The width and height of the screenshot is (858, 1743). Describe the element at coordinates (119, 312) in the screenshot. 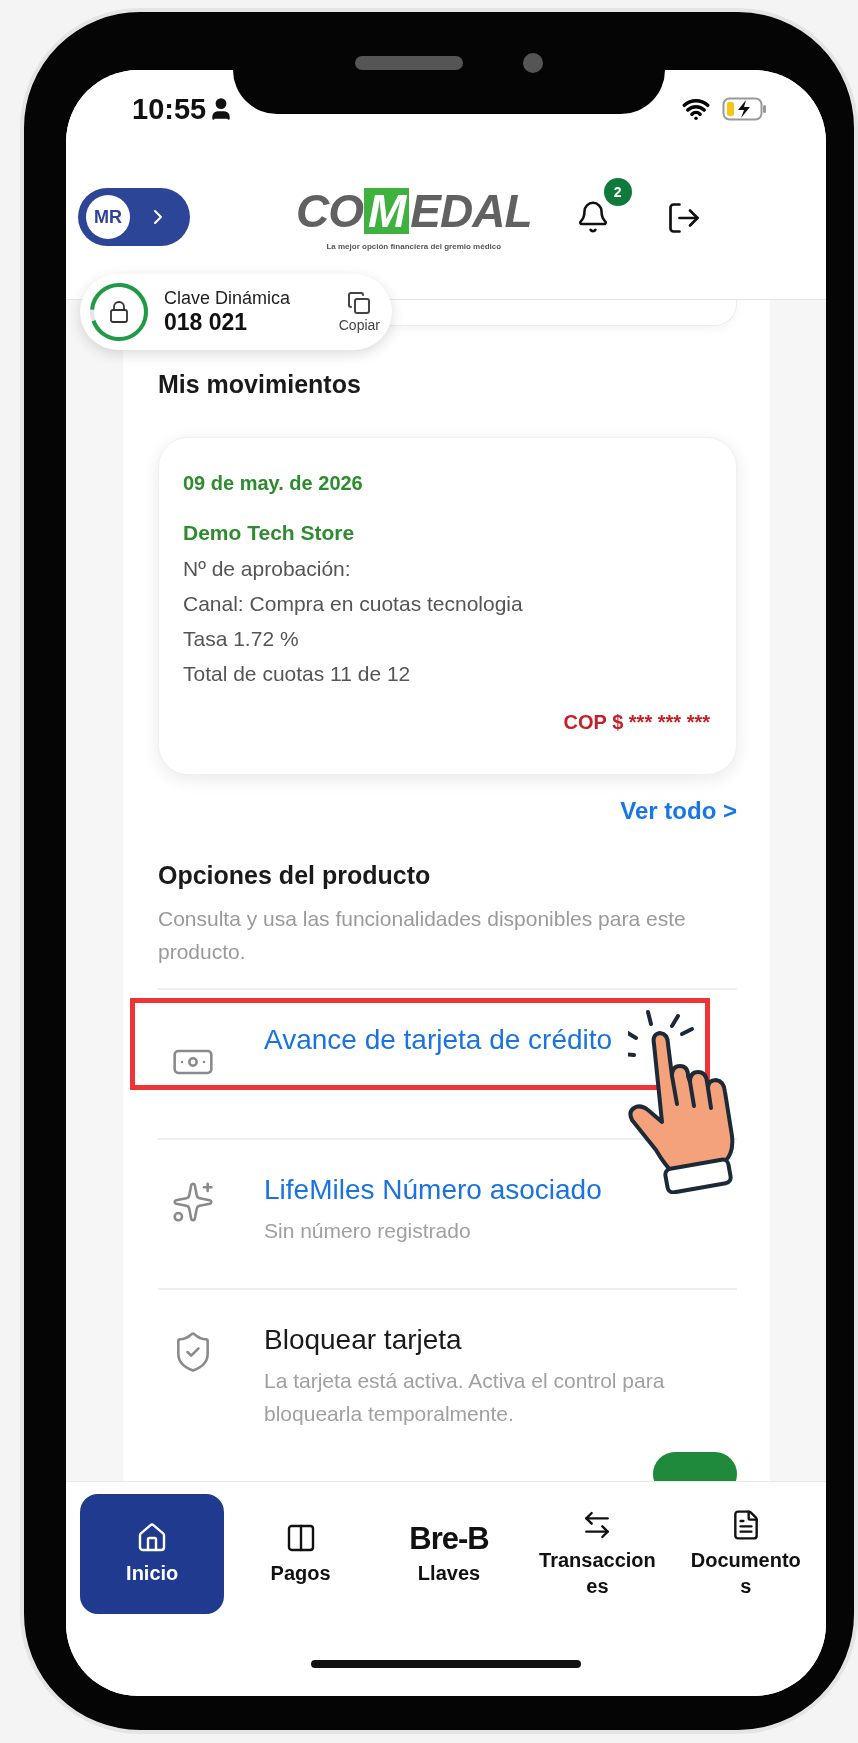

I see `timer-ring-icon` at that location.